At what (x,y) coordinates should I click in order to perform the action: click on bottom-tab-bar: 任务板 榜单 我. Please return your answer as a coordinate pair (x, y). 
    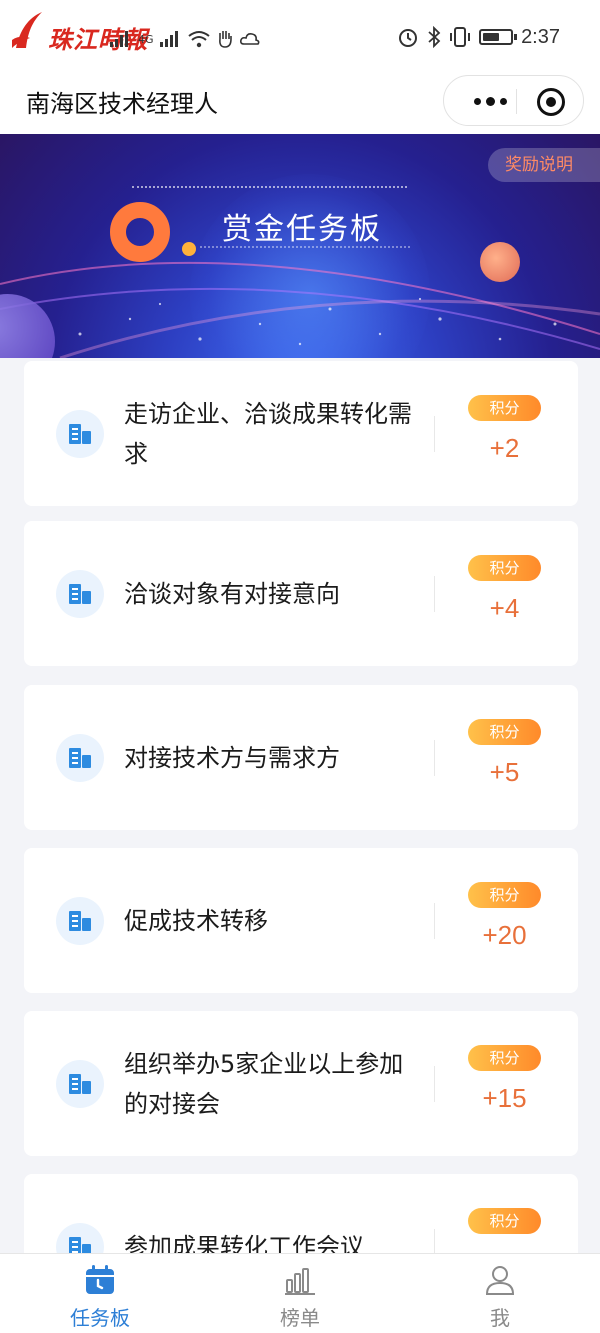
    Looking at the image, I should click on (300, 1293).